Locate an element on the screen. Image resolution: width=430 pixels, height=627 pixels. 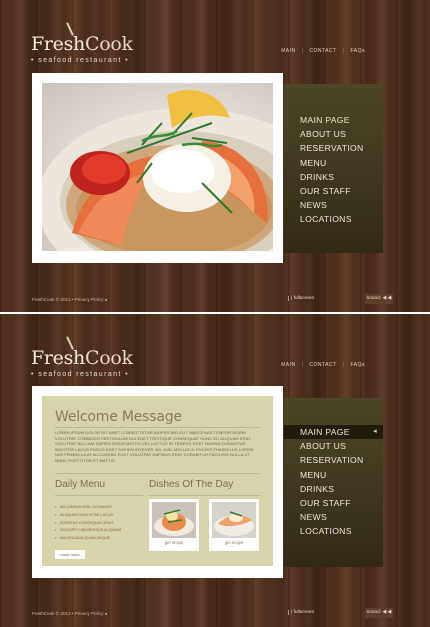
salmon-dish-image is located at coordinates (157, 170).